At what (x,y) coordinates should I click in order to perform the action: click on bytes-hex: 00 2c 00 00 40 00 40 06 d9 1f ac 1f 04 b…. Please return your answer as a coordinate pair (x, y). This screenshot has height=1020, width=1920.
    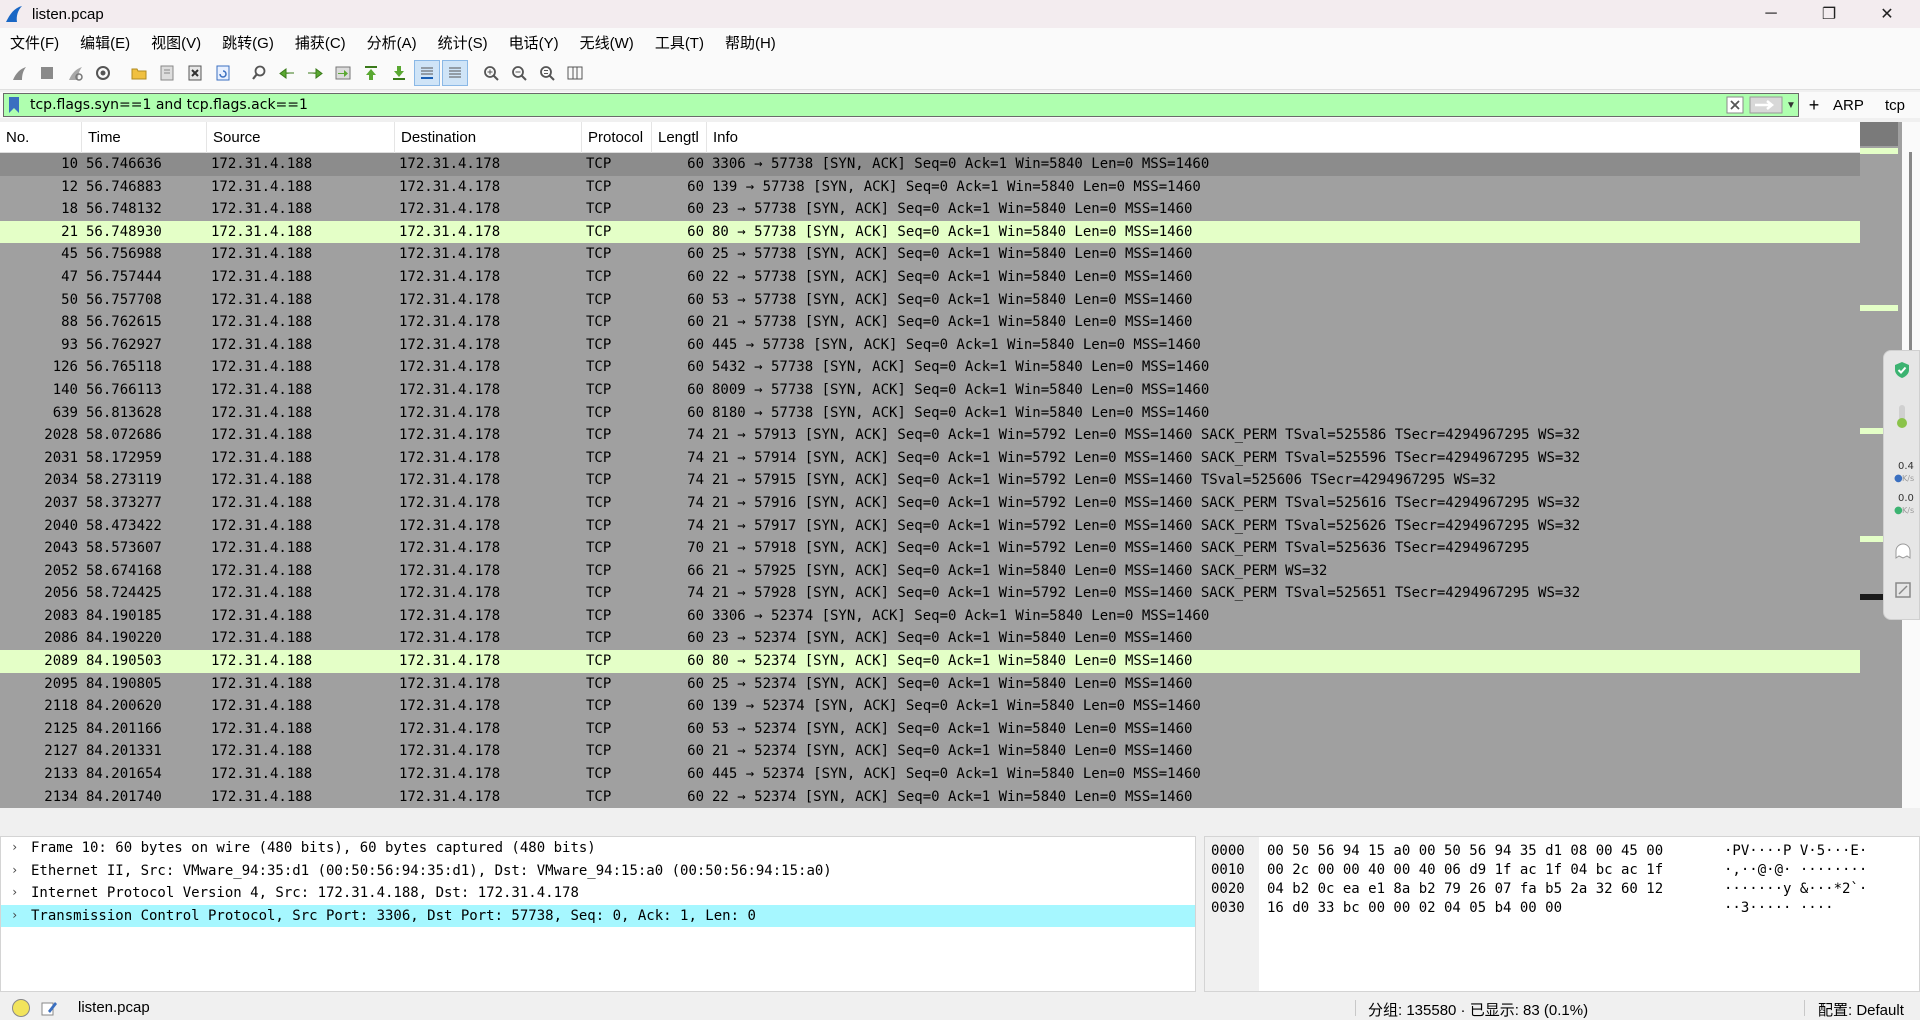
    Looking at the image, I should click on (1465, 870).